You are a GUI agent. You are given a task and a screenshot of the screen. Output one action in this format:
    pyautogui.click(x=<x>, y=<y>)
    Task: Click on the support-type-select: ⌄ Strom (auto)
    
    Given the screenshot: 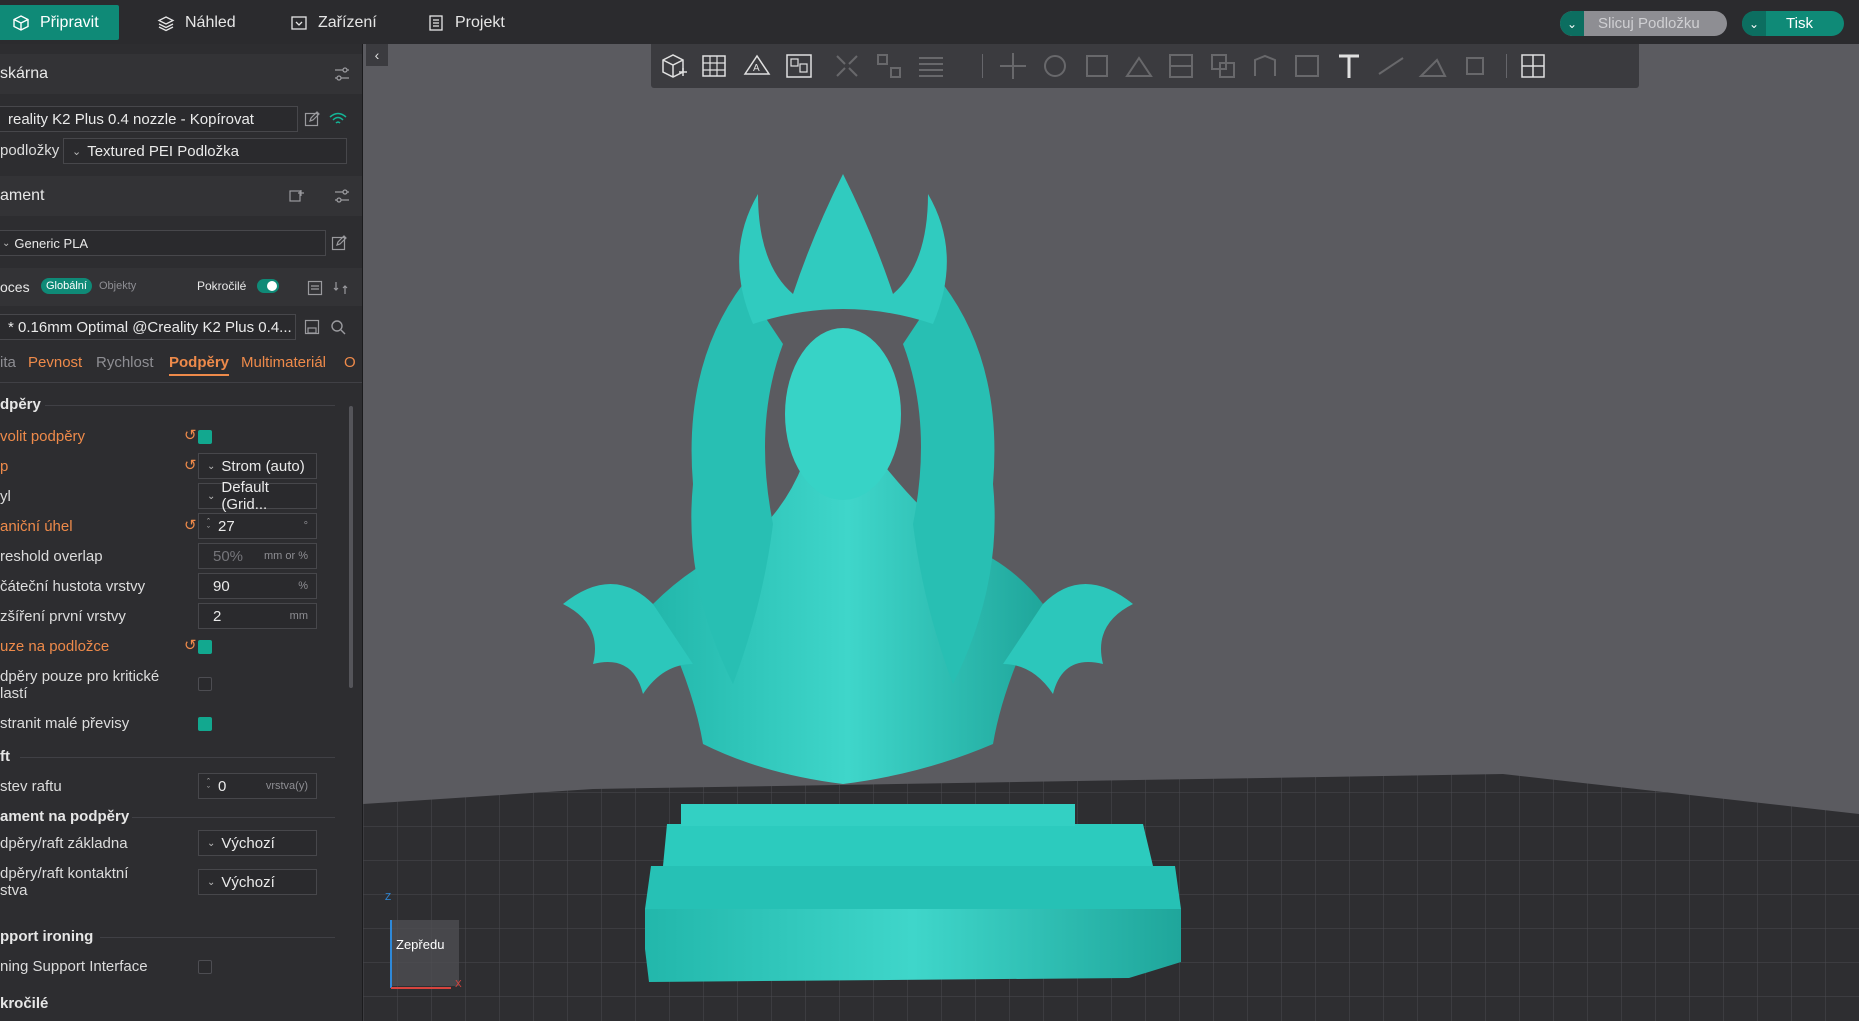 What is the action you would take?
    pyautogui.click(x=257, y=466)
    